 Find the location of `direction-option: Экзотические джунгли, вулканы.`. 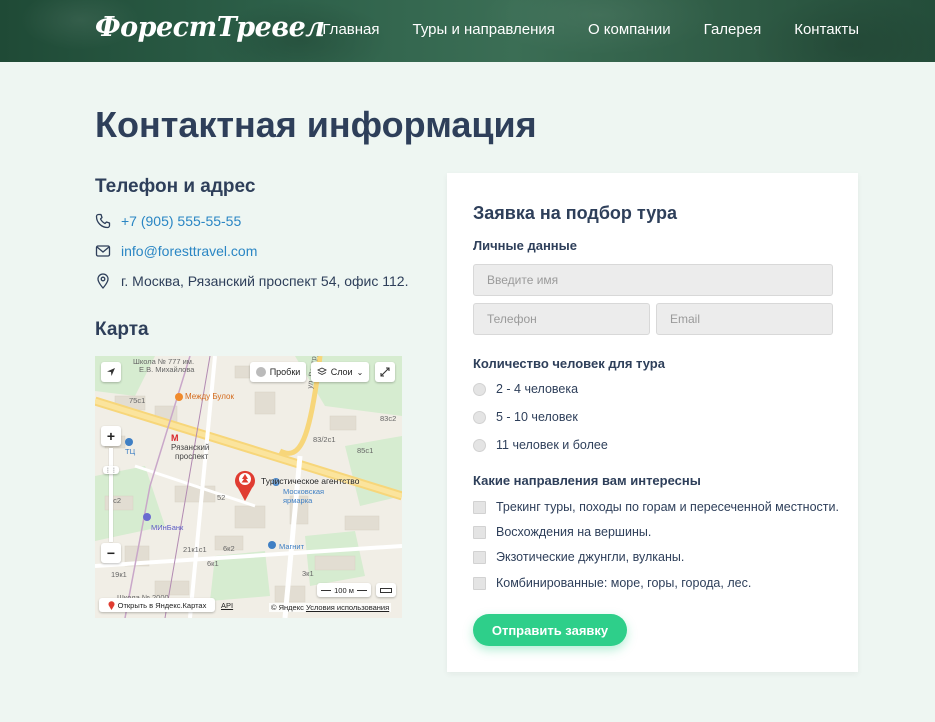

direction-option: Экзотические джунгли, вулканы. is located at coordinates (578, 557).